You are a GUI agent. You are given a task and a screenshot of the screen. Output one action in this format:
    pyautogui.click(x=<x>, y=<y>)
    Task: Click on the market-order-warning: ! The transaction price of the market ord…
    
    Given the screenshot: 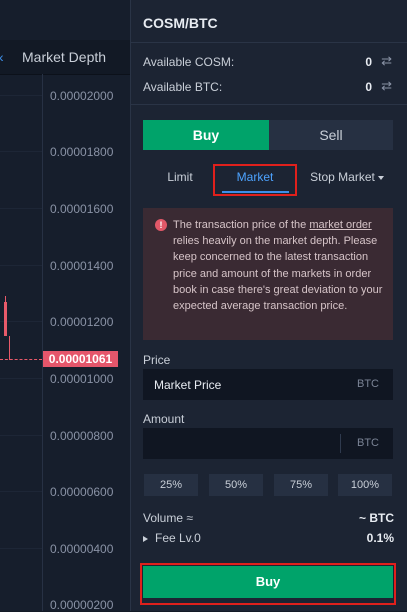 What is the action you would take?
    pyautogui.click(x=268, y=274)
    